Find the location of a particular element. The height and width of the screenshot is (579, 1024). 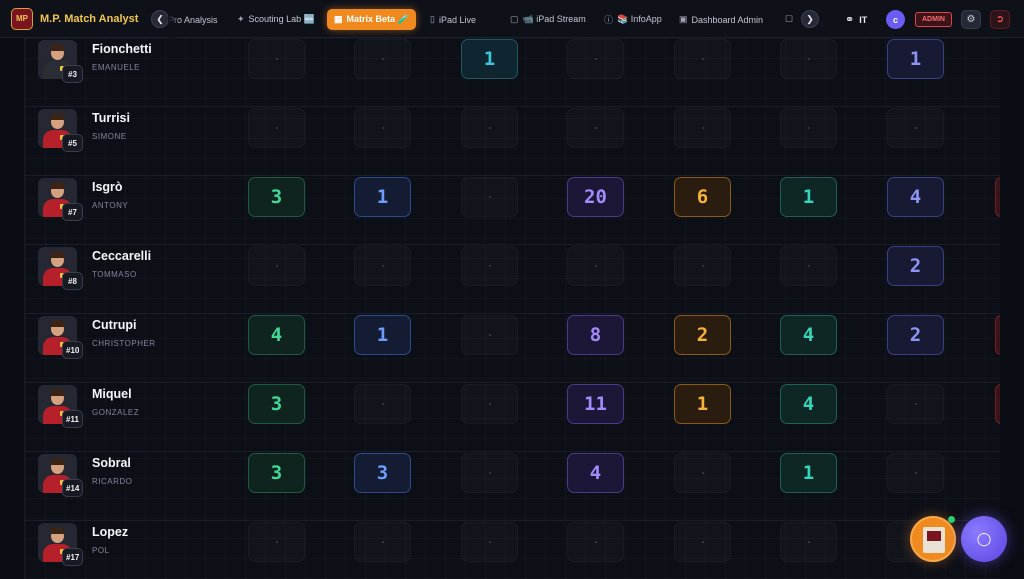

online-status-dot is located at coordinates (951, 519).